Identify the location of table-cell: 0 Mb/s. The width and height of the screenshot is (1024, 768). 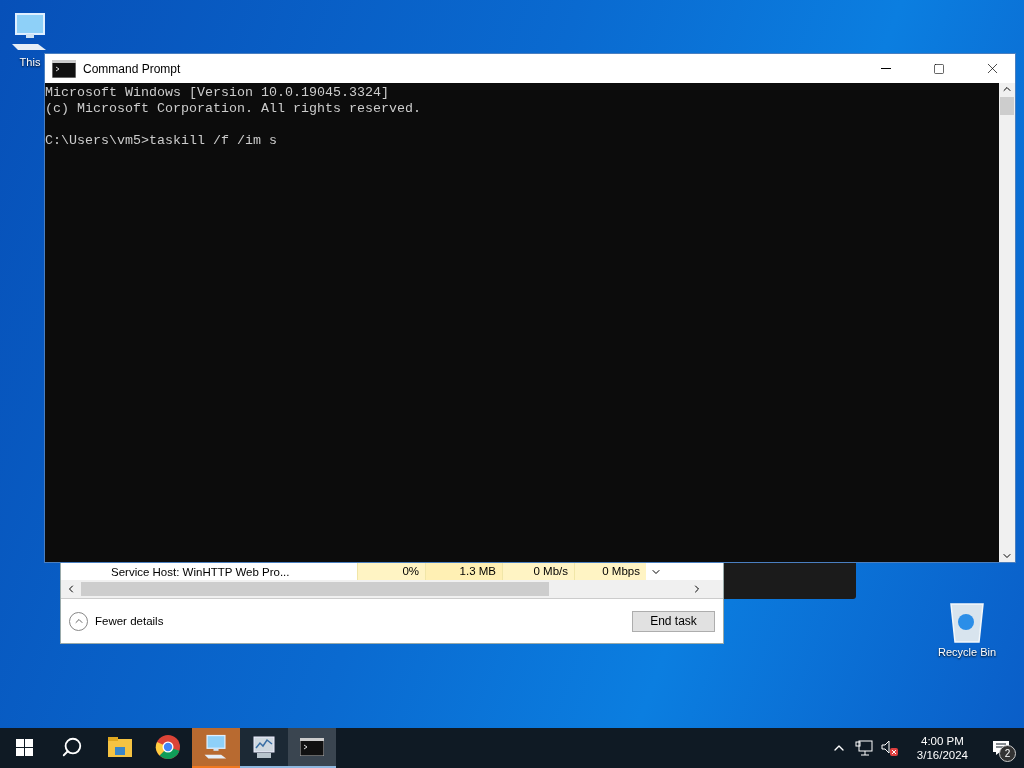
(538, 571).